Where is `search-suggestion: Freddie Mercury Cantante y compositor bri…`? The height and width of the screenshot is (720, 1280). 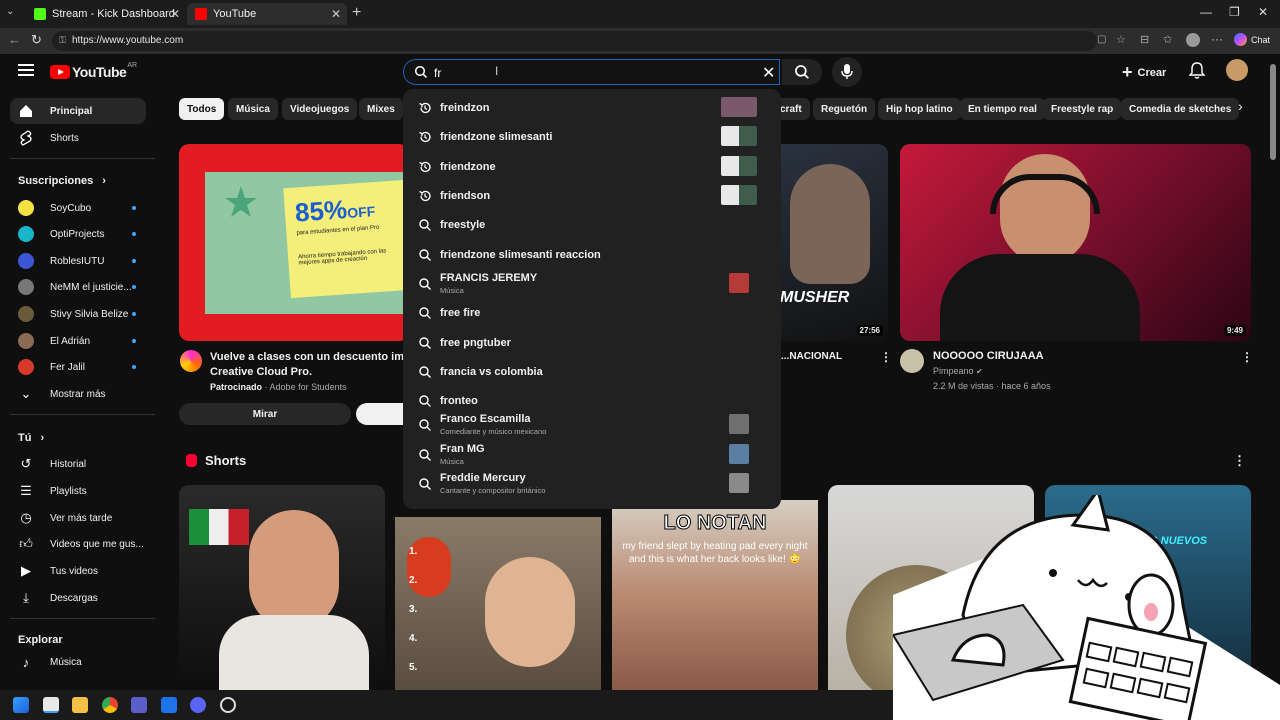
search-suggestion: Freddie Mercury Cantante y compositor bri… is located at coordinates (592, 483).